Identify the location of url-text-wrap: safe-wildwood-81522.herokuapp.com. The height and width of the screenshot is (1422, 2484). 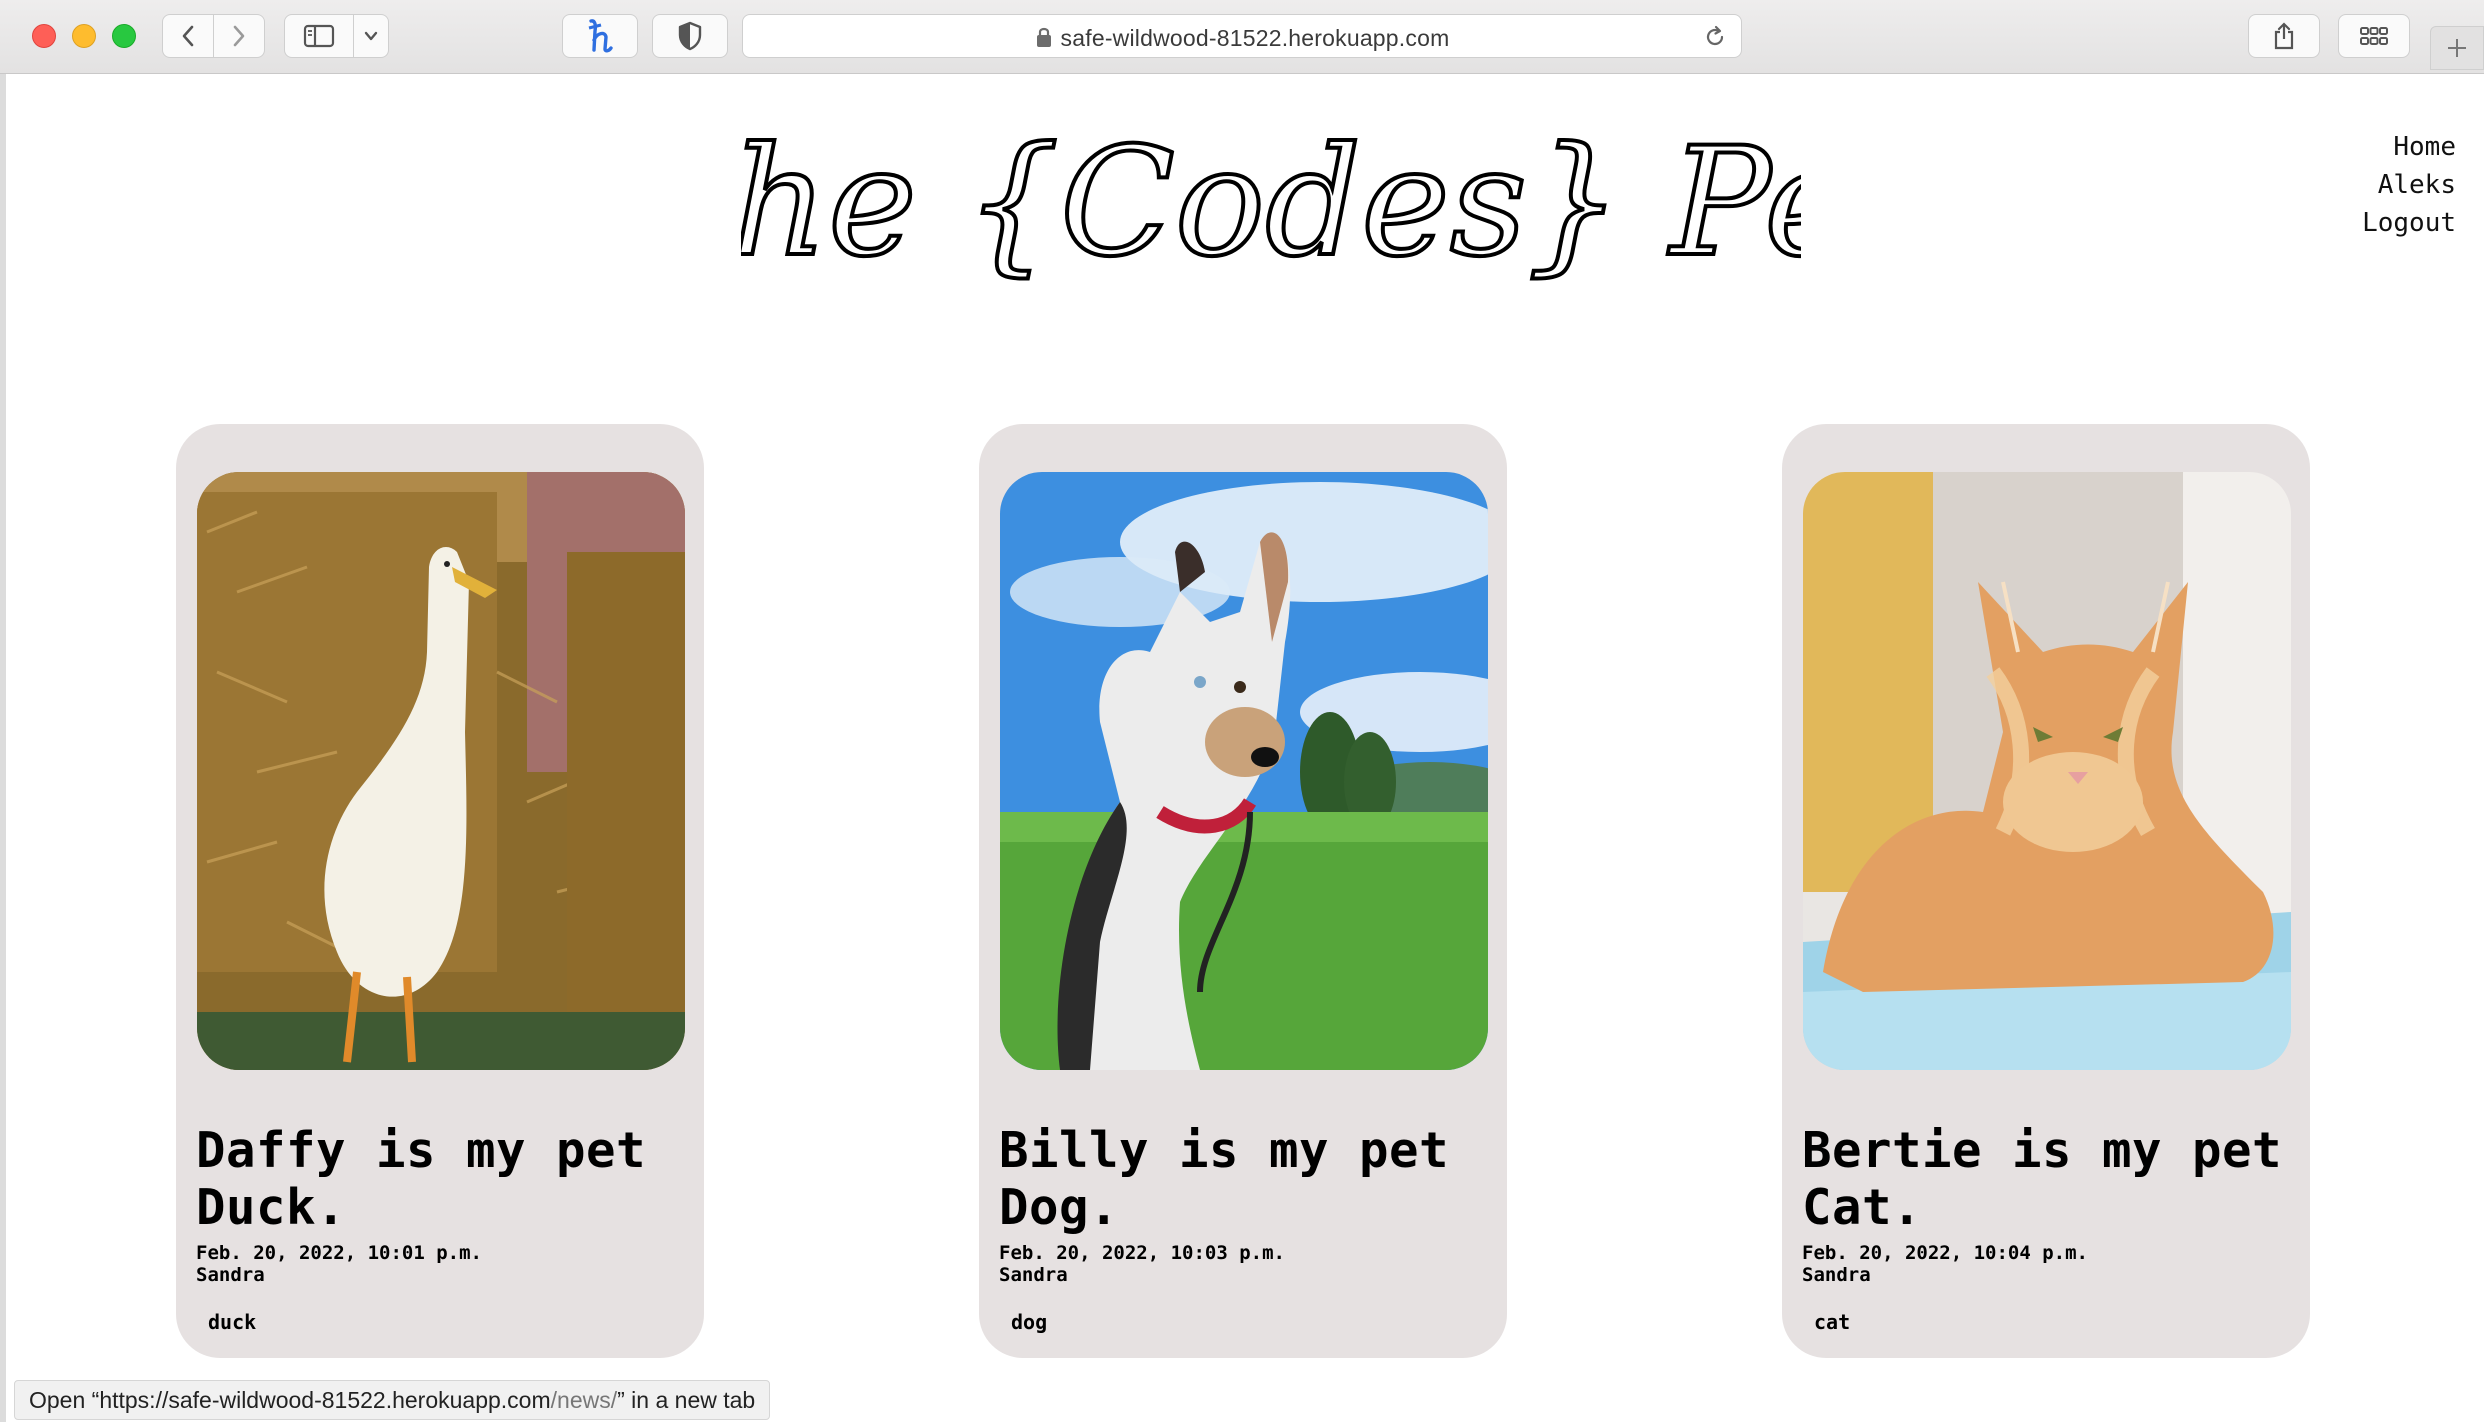
(1242, 38).